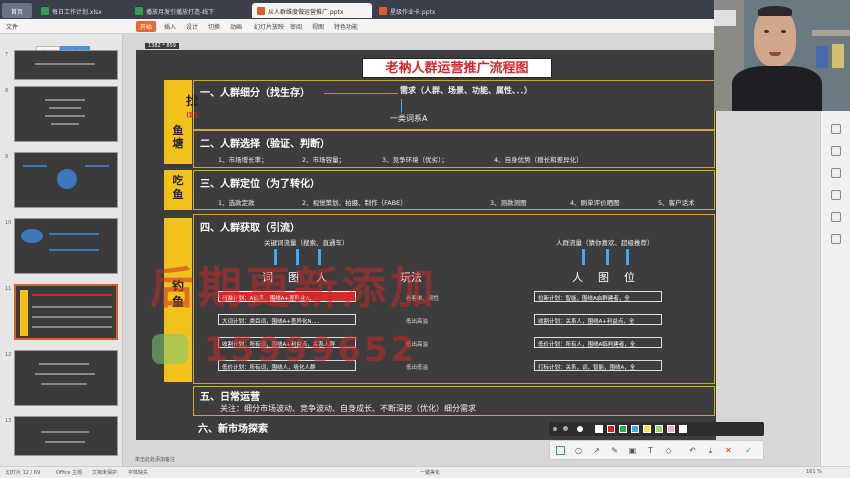 This screenshot has width=850, height=478. Describe the element at coordinates (104, 472) in the screenshot. I see `protect-status: 文档未保护` at that location.